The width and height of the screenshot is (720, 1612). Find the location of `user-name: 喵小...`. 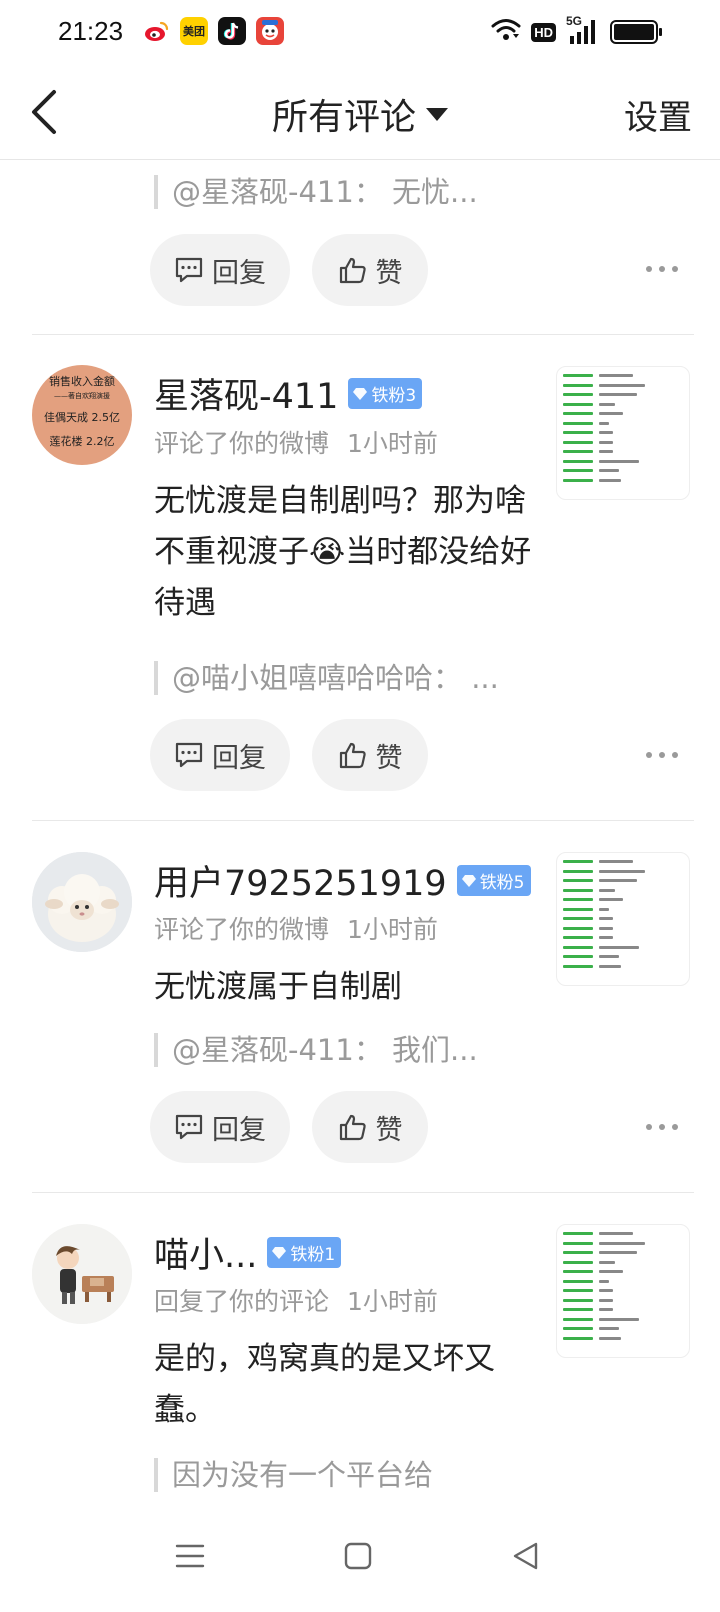

user-name: 喵小... is located at coordinates (205, 1252).